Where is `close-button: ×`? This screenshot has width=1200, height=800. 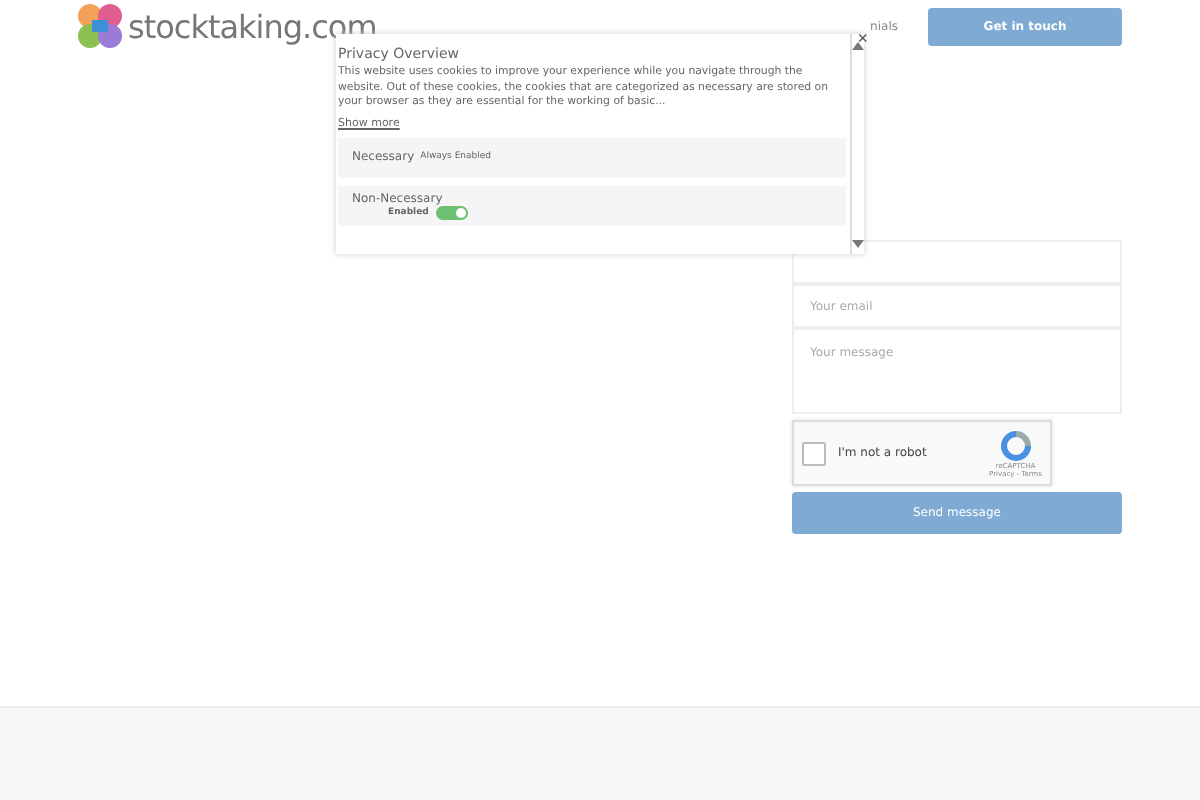
close-button: × is located at coordinates (862, 39).